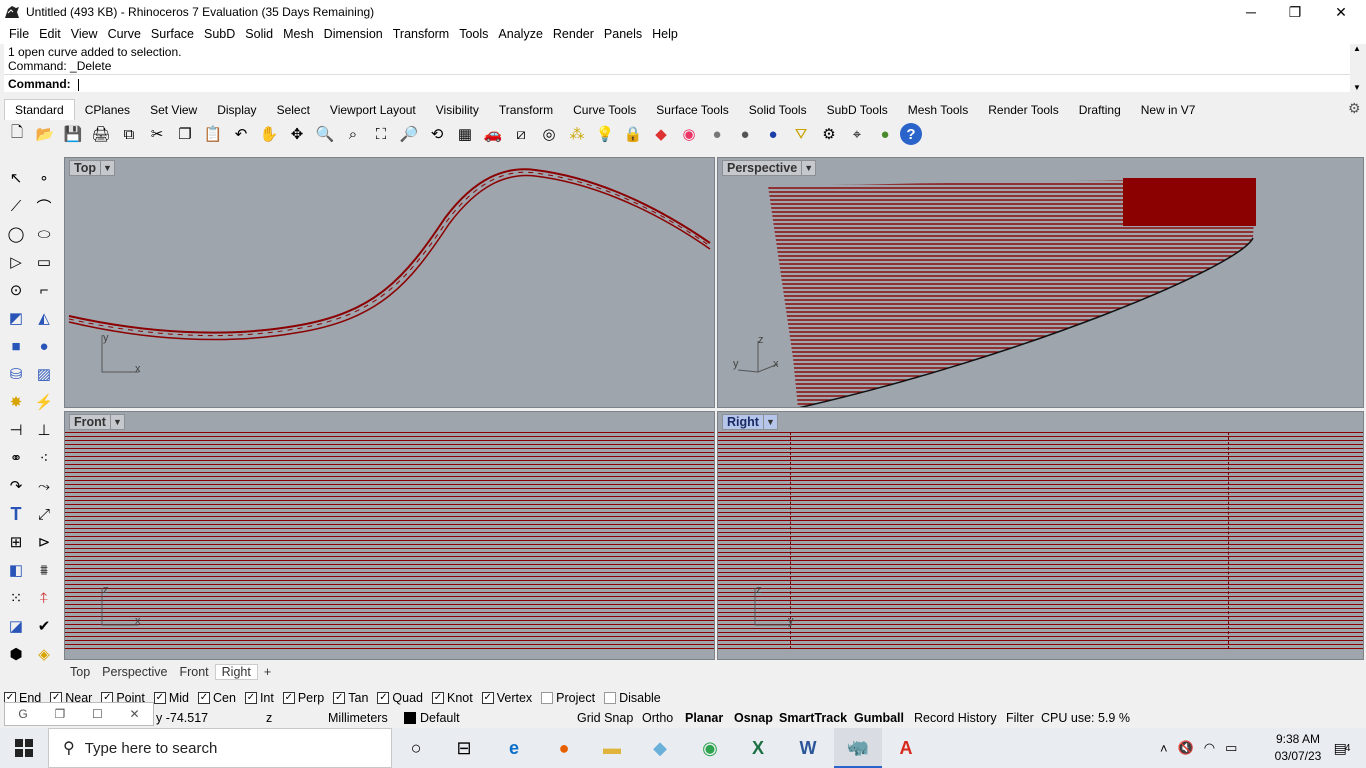 The image size is (1366, 768). What do you see at coordinates (1209, 748) in the screenshot?
I see `wifi-icon: ◠` at bounding box center [1209, 748].